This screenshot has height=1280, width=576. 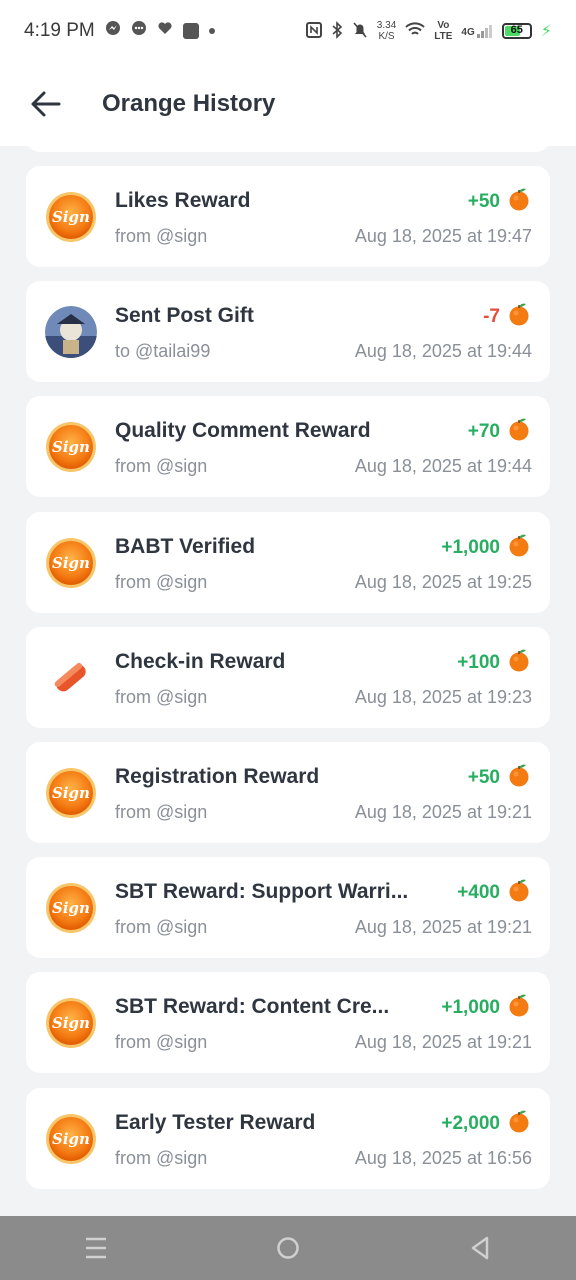 What do you see at coordinates (478, 662) in the screenshot?
I see `item-amount: +100` at bounding box center [478, 662].